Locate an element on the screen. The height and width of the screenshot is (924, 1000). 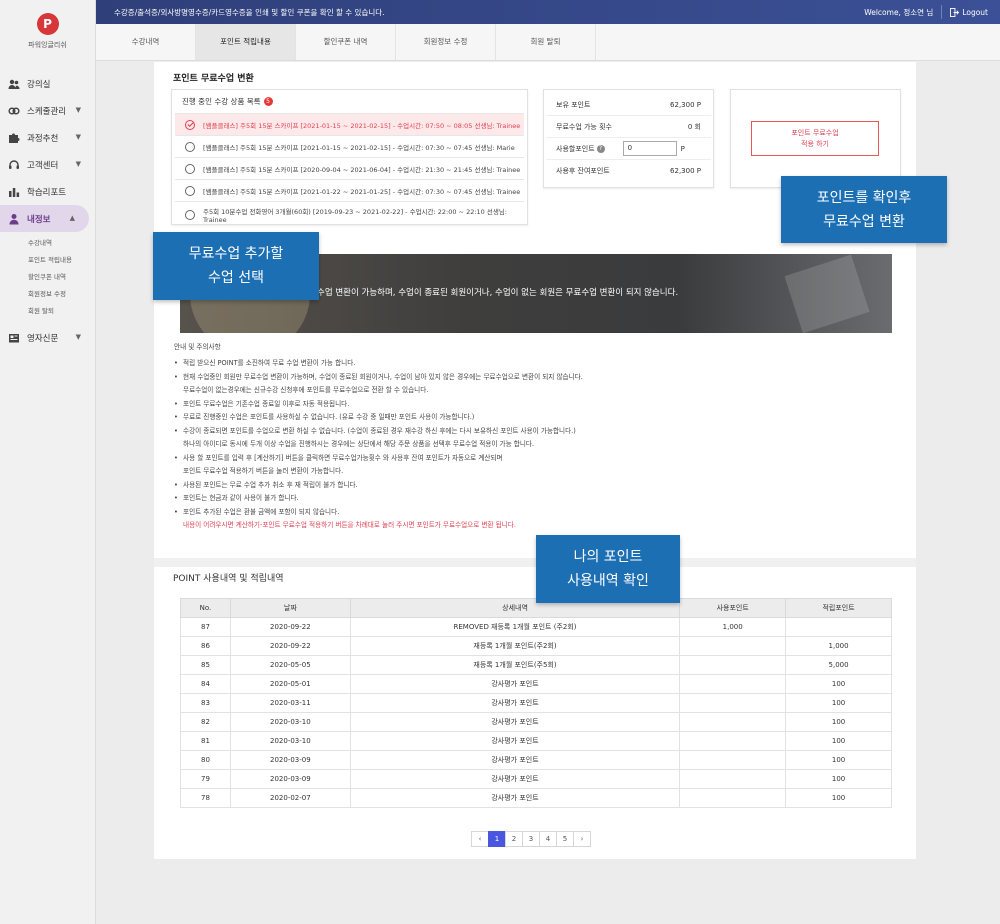
puzzle-icon is located at coordinates (14, 138).